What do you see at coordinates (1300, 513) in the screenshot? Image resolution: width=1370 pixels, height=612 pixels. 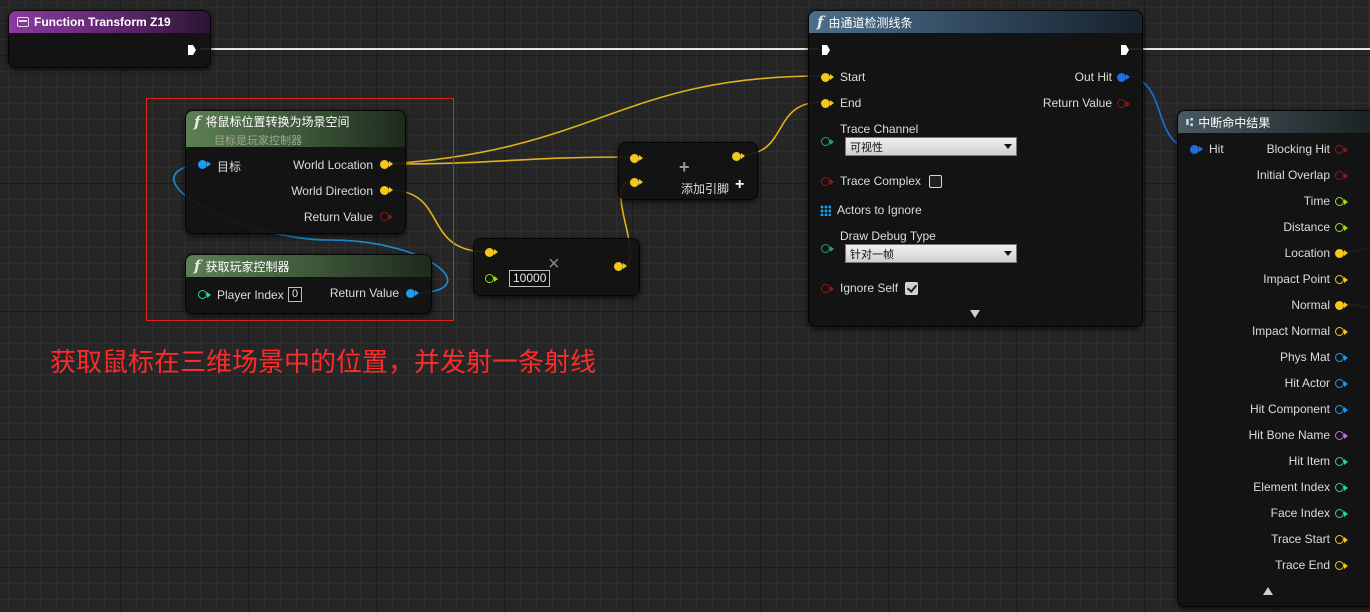 I see `output-label: Face Index` at bounding box center [1300, 513].